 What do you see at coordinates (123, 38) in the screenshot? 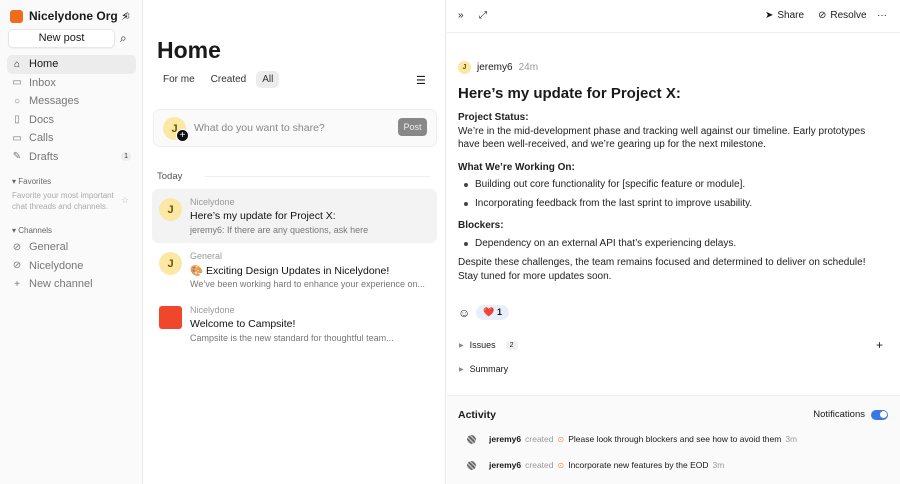
I see `search-icon: ⌕` at bounding box center [123, 38].